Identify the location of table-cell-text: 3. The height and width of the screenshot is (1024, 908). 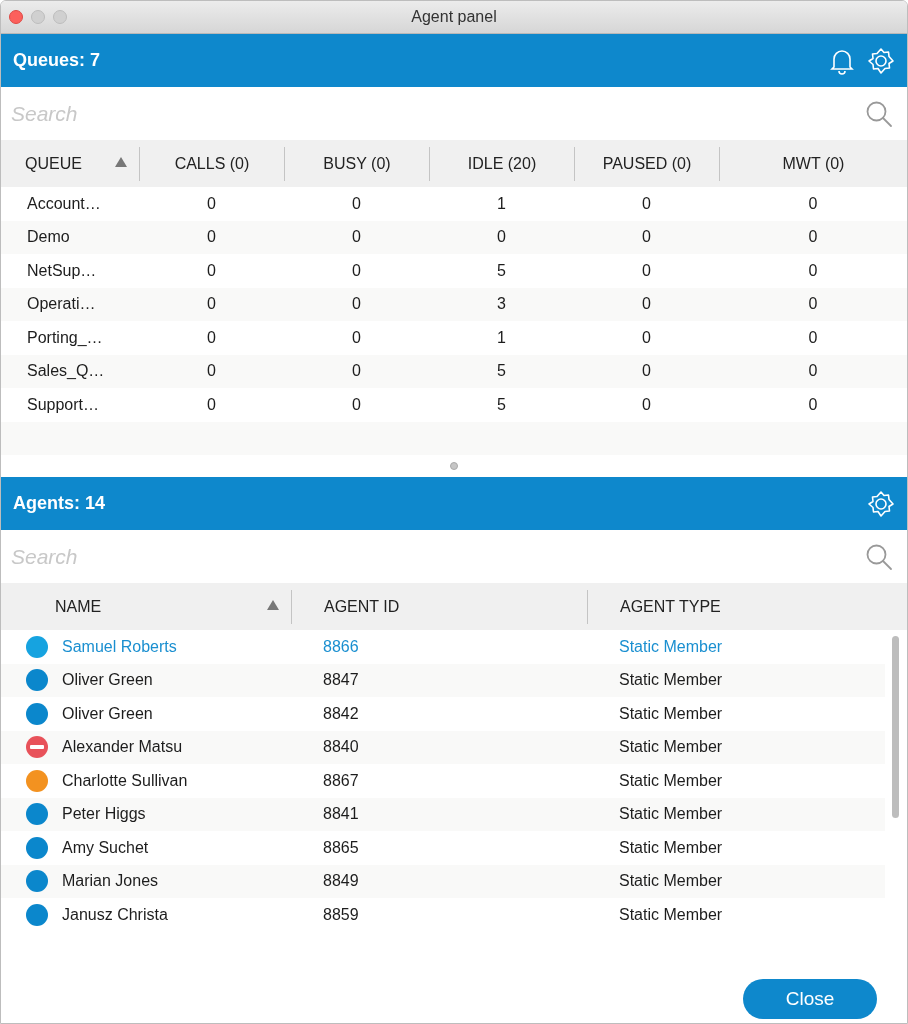
(501, 304).